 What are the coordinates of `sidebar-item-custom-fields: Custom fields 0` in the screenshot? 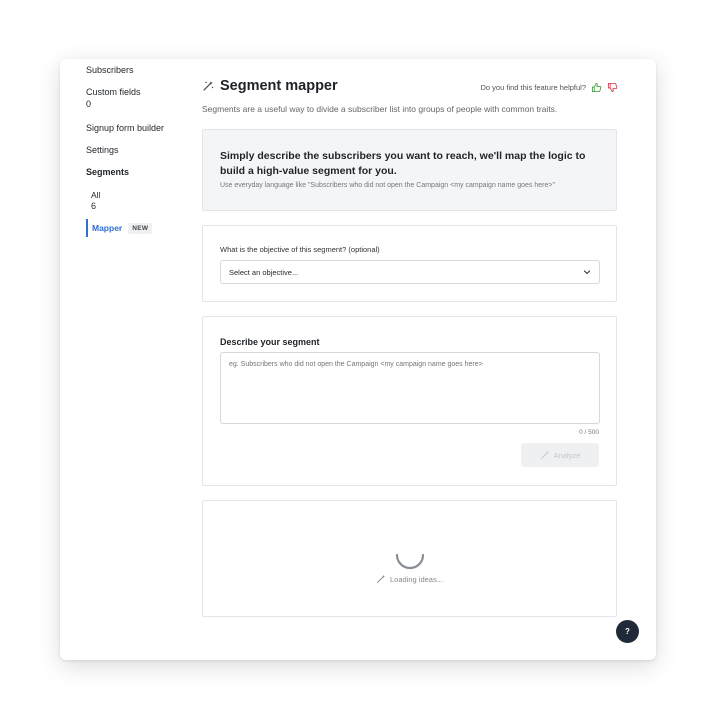 It's located at (113, 98).